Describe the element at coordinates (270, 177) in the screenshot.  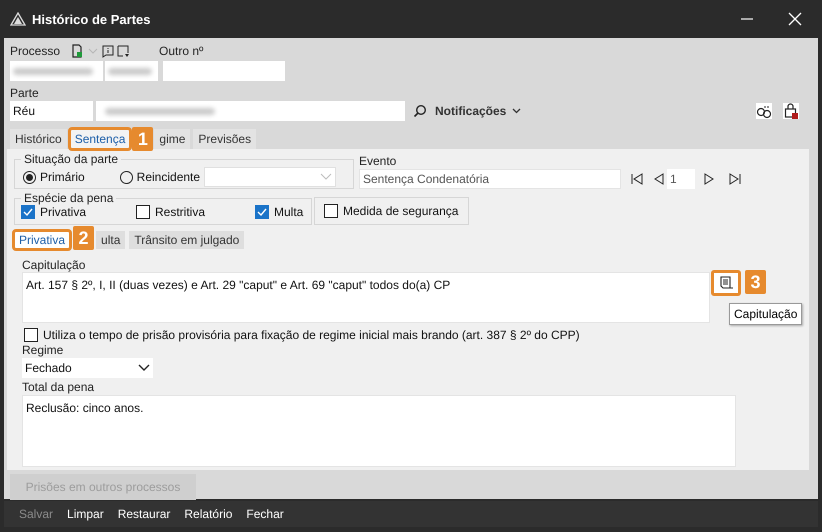
I see `dropdown-field` at that location.